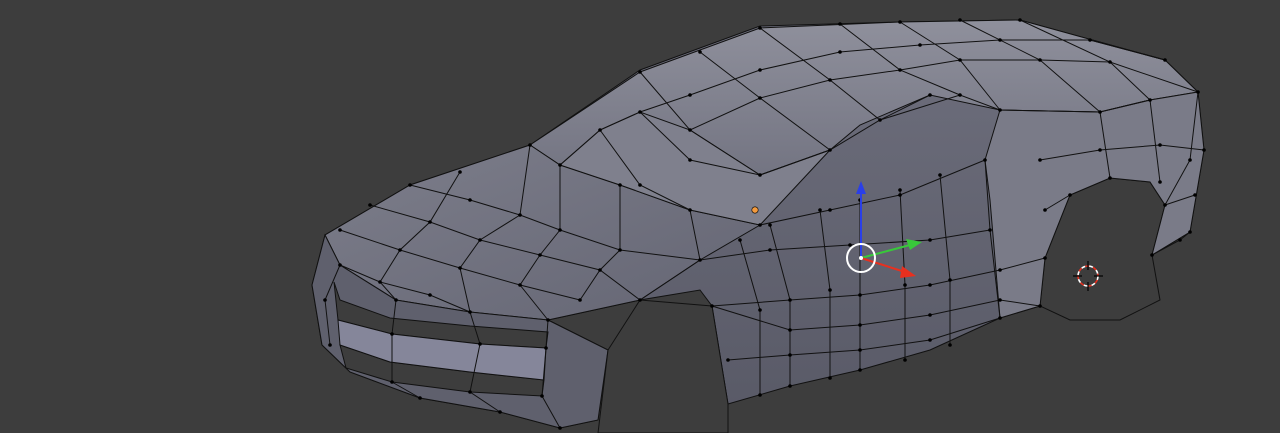 The image size is (1280, 433). I want to click on object-origin-dot, so click(755, 210).